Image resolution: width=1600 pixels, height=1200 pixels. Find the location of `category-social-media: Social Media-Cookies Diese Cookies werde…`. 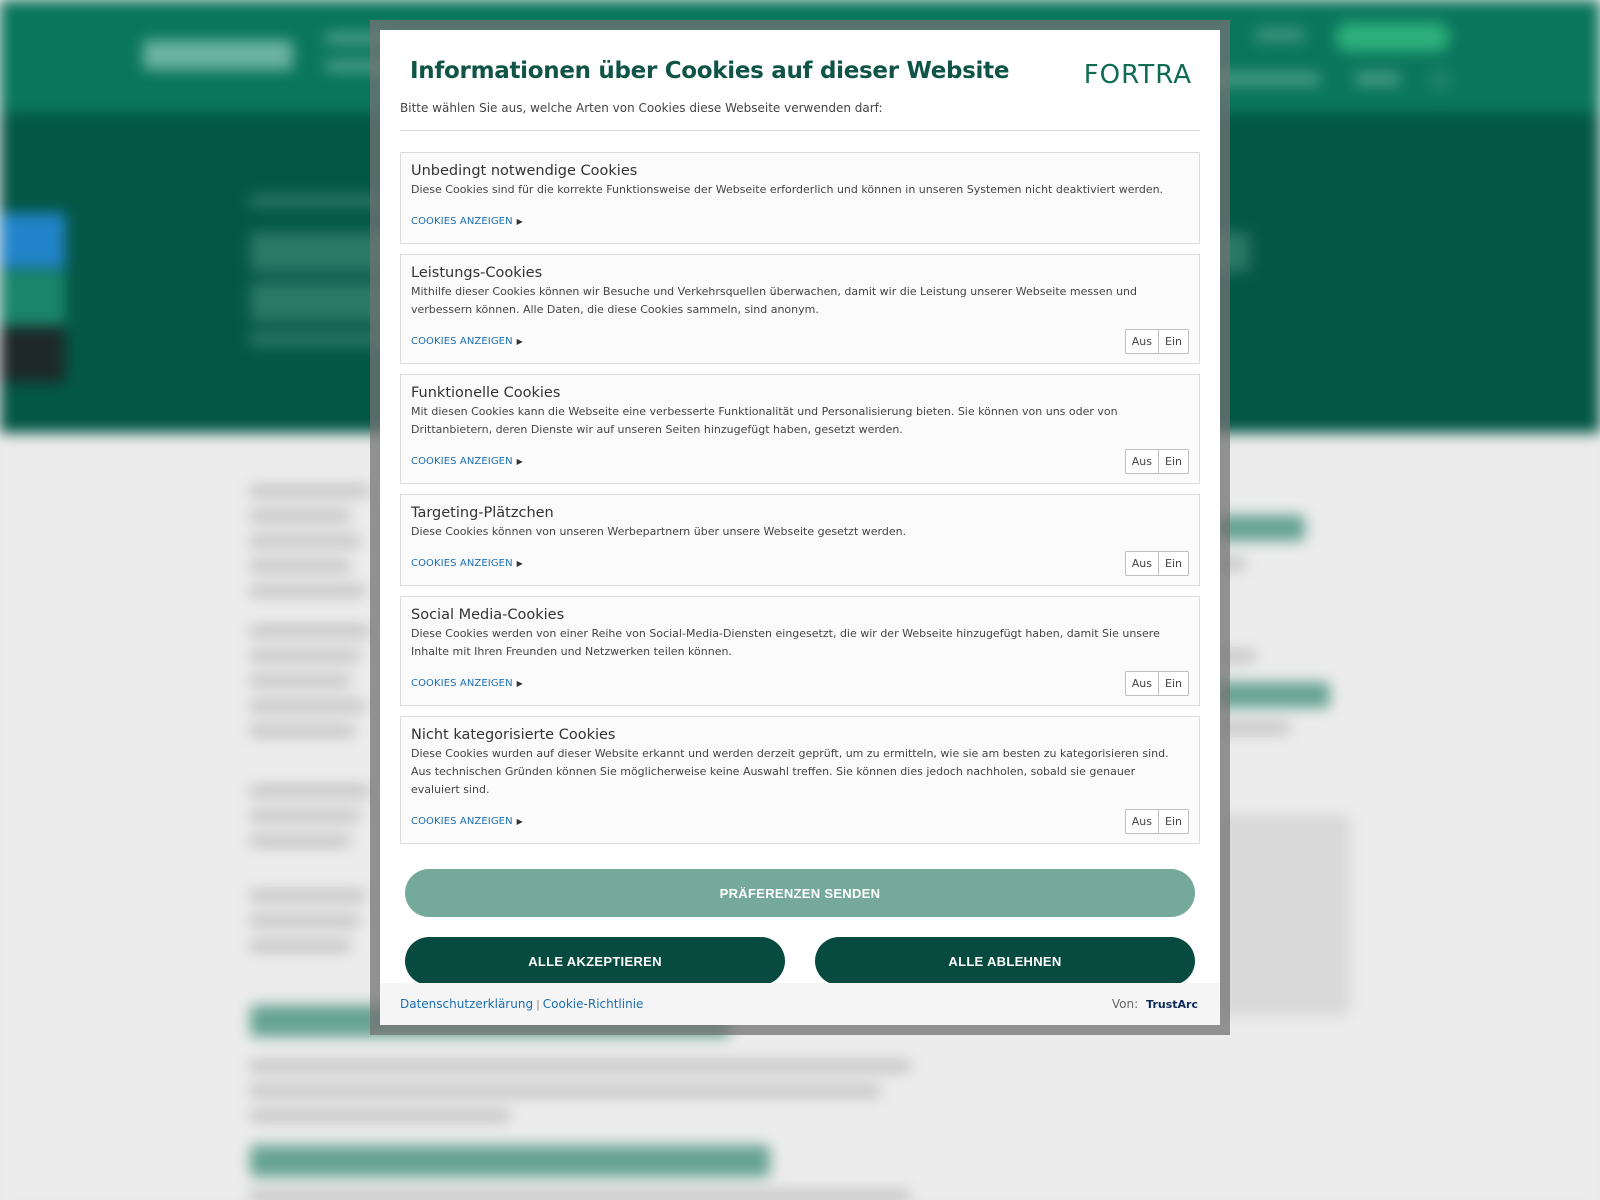

category-social-media: Social Media-Cookies Diese Cookies werde… is located at coordinates (800, 651).